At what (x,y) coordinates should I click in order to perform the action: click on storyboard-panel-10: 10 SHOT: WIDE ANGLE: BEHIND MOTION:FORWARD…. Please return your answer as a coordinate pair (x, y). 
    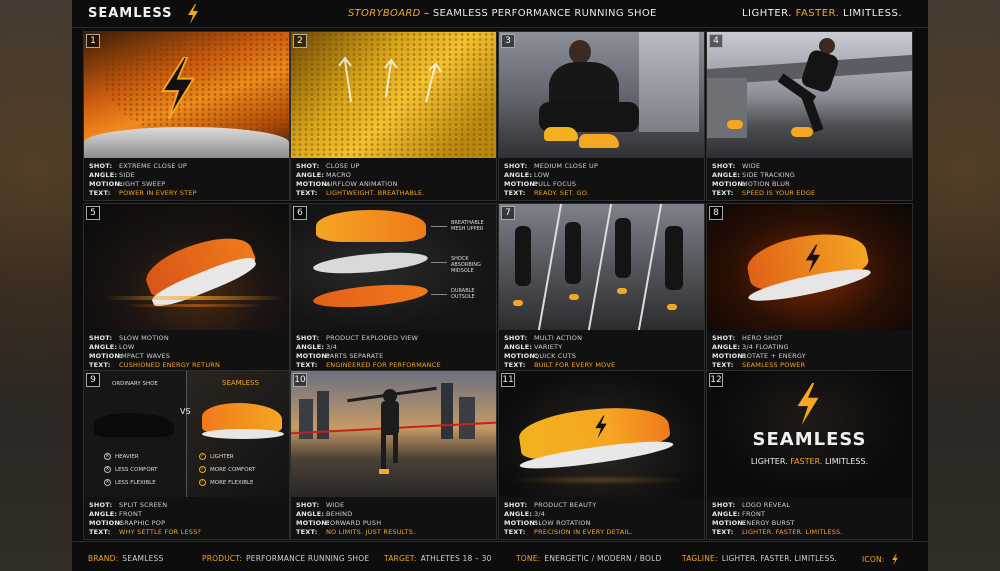
    Looking at the image, I should click on (393, 455).